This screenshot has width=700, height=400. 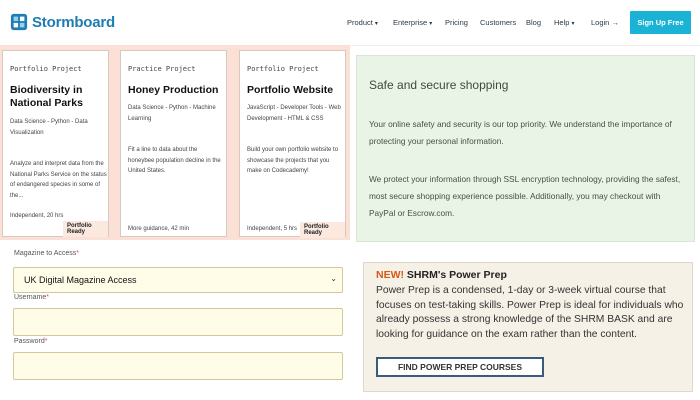 I want to click on nav-login: Login →, so click(x=605, y=22).